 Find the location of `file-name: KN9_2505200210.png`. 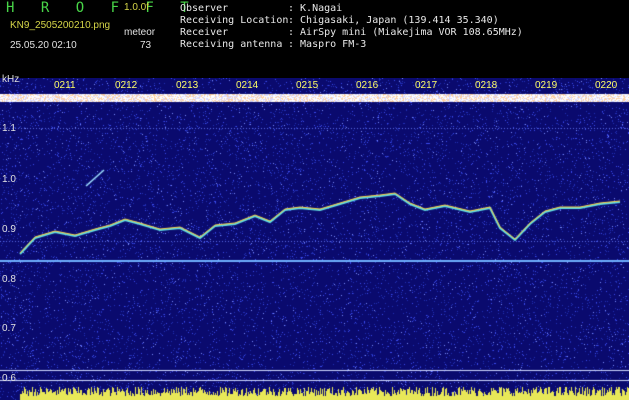

file-name: KN9_2505200210.png is located at coordinates (60, 25).